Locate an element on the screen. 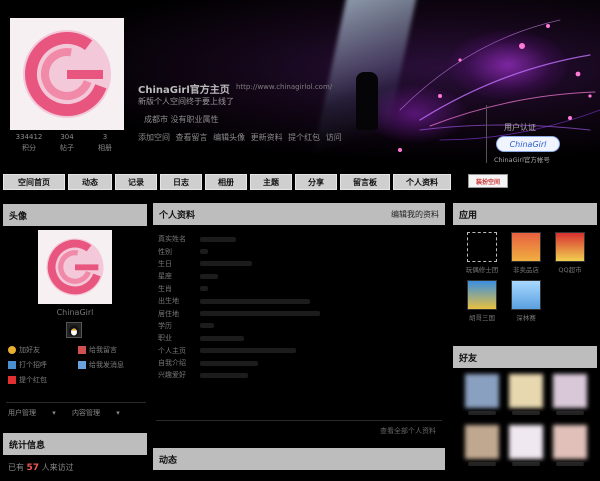 This screenshot has height=481, width=600. envelope-icon is located at coordinates (82, 365).